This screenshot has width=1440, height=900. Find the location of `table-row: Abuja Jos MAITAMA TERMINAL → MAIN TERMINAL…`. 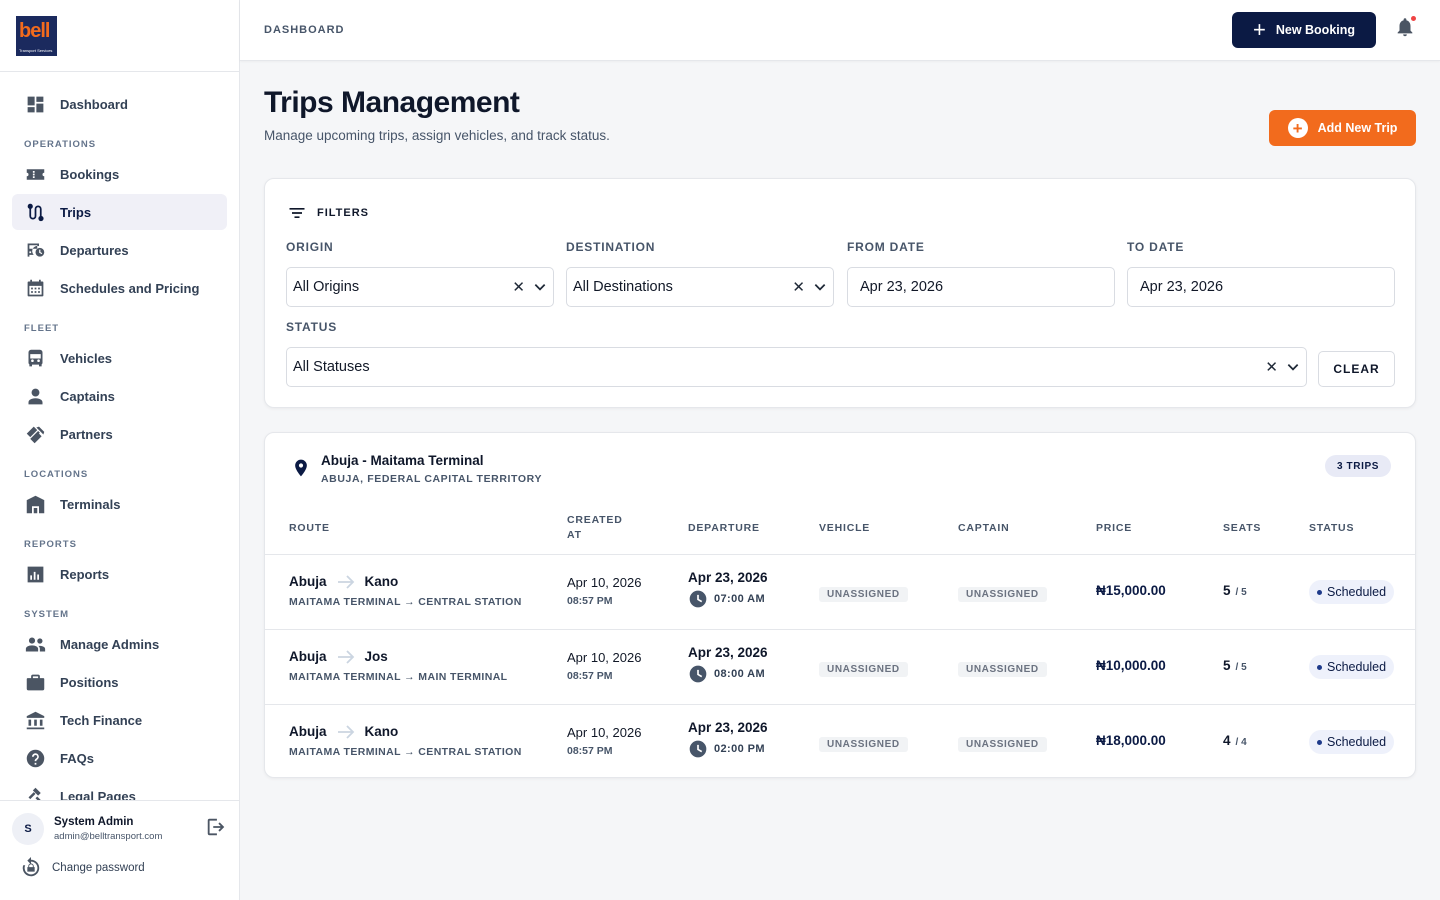

table-row: Abuja Jos MAITAMA TERMINAL → MAIN TERMINAL… is located at coordinates (840, 667).